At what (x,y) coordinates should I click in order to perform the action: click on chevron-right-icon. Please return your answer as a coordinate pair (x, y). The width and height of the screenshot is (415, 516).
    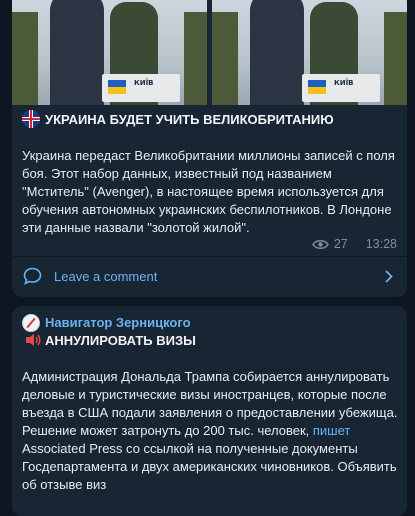
    Looking at the image, I should click on (389, 276).